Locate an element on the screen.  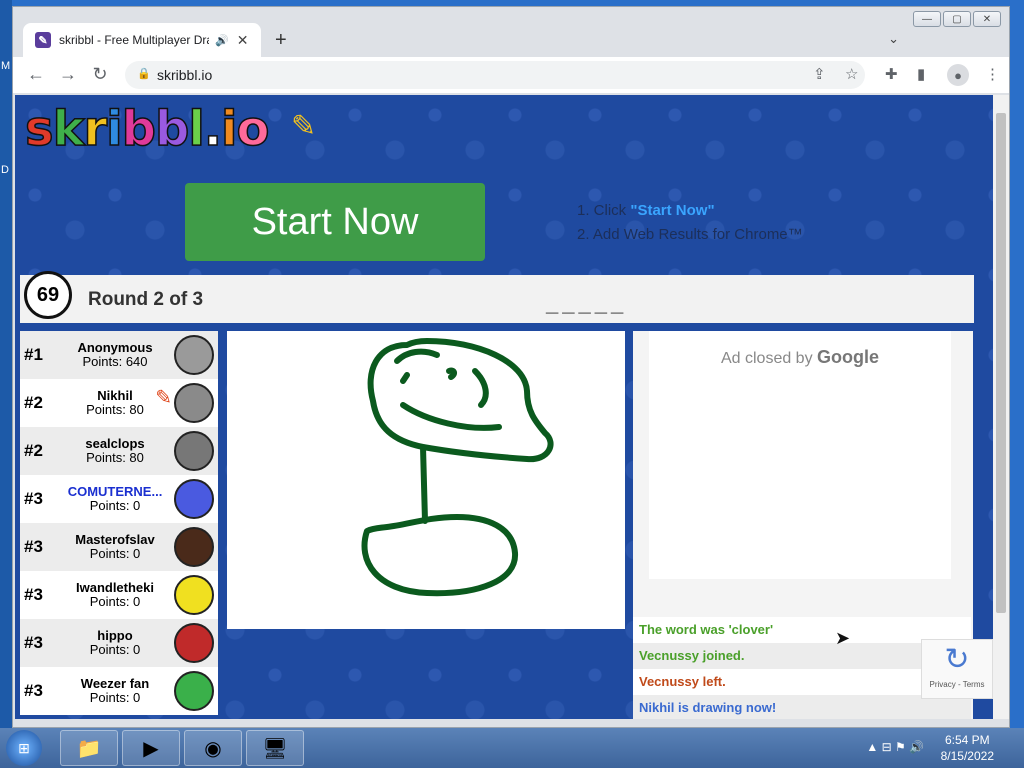
player-row: #2 sealclops Points: 80 is located at coordinates (119, 451).